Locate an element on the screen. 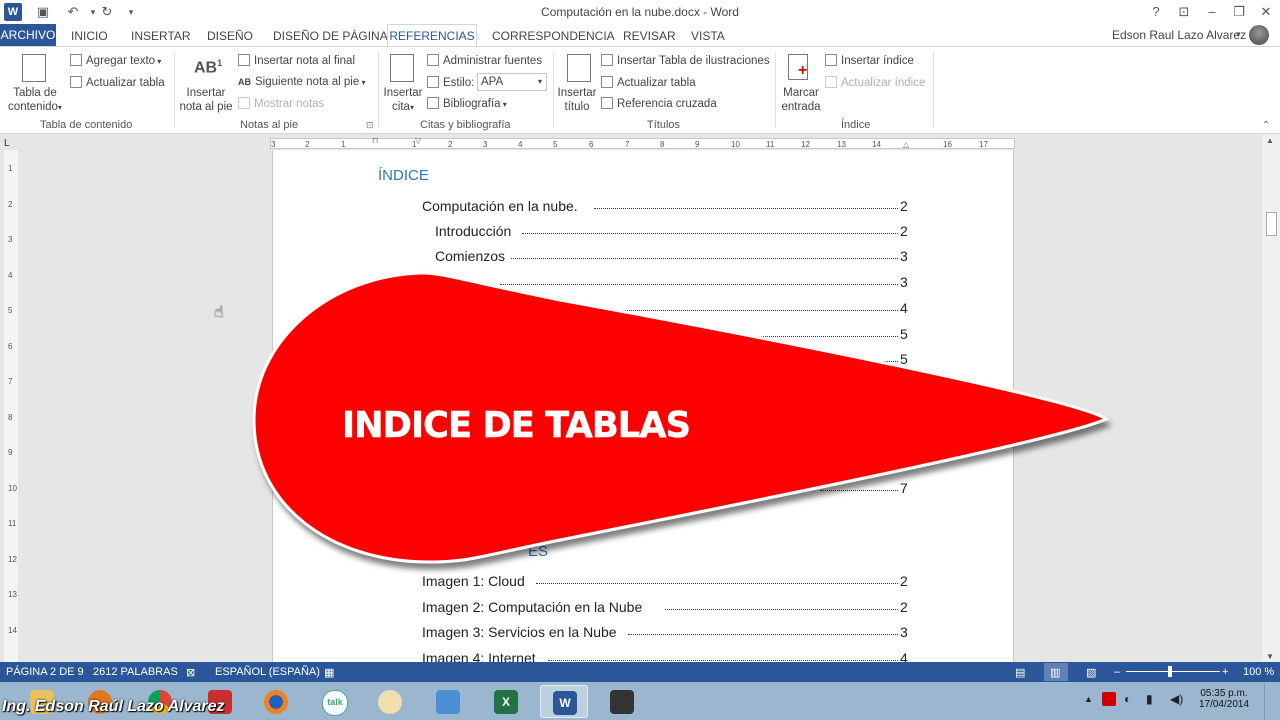 The width and height of the screenshot is (1280, 720). web-layout-icon: ▧ is located at coordinates (1091, 672).